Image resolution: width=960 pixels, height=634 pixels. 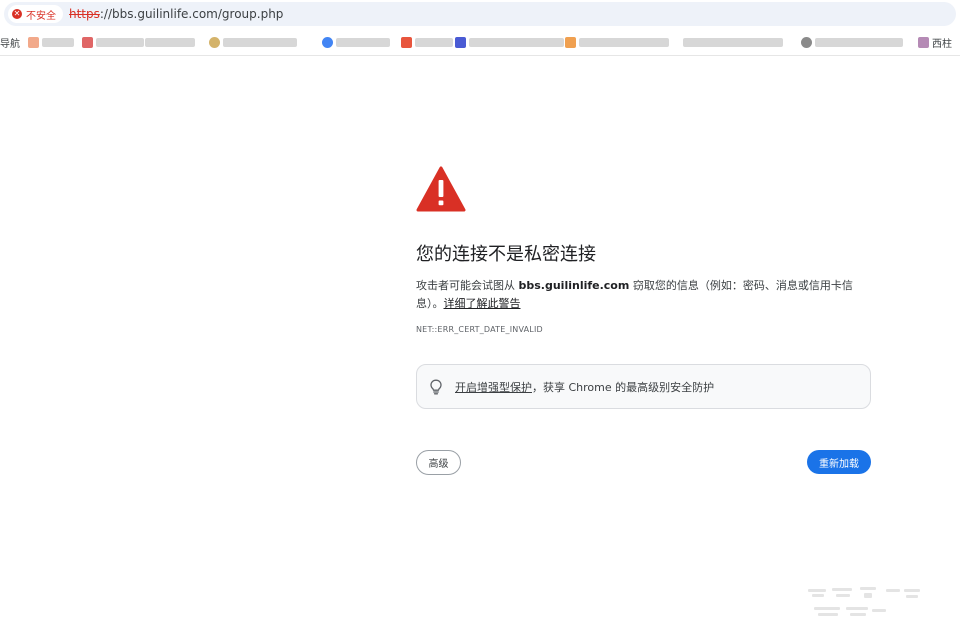 I want to click on enhanced-protection-link: 开启增强型保护, so click(x=493, y=387).